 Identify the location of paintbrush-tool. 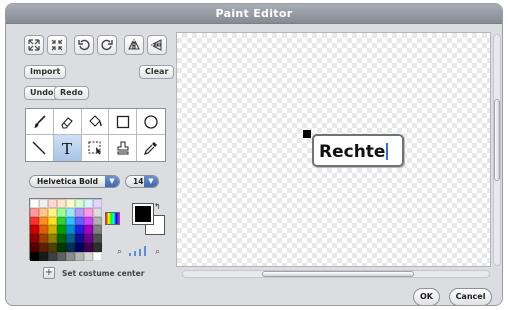
(40, 122).